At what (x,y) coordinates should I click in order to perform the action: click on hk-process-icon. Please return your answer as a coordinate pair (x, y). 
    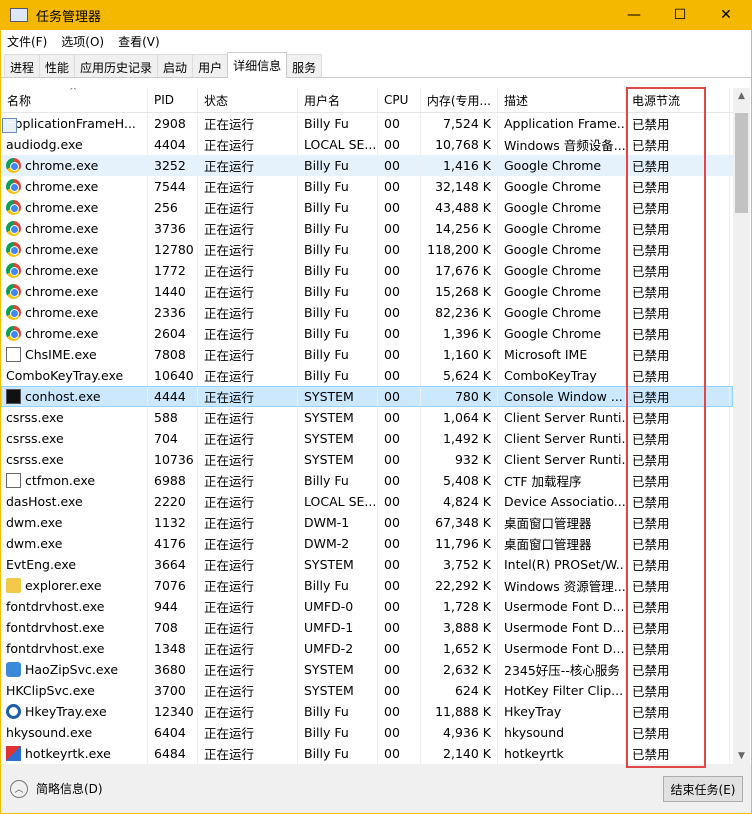
    Looking at the image, I should click on (13, 711).